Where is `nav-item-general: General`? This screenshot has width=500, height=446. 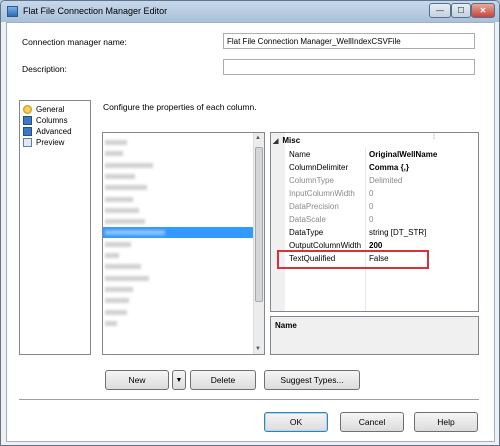 nav-item-general: General is located at coordinates (43, 109).